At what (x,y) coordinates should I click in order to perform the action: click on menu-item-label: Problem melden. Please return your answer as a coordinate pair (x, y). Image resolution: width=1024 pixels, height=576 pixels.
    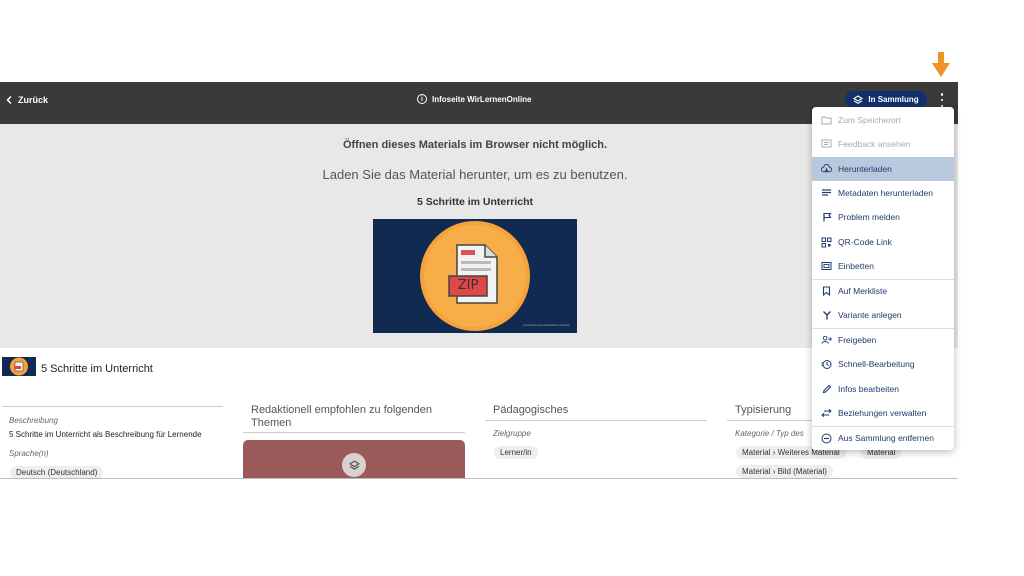
    Looking at the image, I should click on (869, 217).